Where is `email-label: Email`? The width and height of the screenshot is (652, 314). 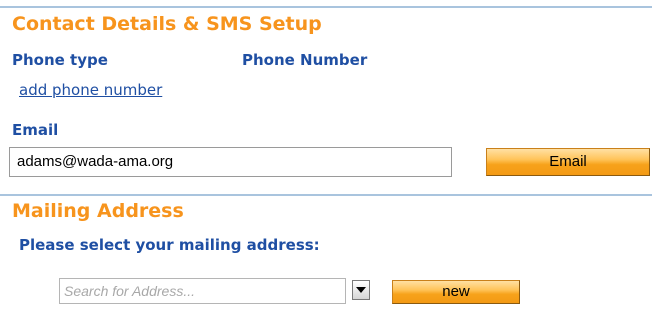
email-label: Email is located at coordinates (35, 130).